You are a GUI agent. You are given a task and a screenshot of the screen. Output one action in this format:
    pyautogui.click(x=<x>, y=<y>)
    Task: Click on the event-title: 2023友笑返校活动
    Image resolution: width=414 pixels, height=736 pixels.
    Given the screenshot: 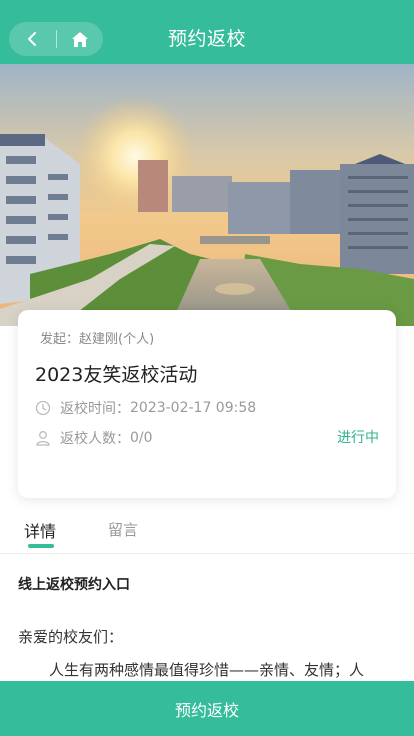 What is the action you would take?
    pyautogui.click(x=116, y=375)
    